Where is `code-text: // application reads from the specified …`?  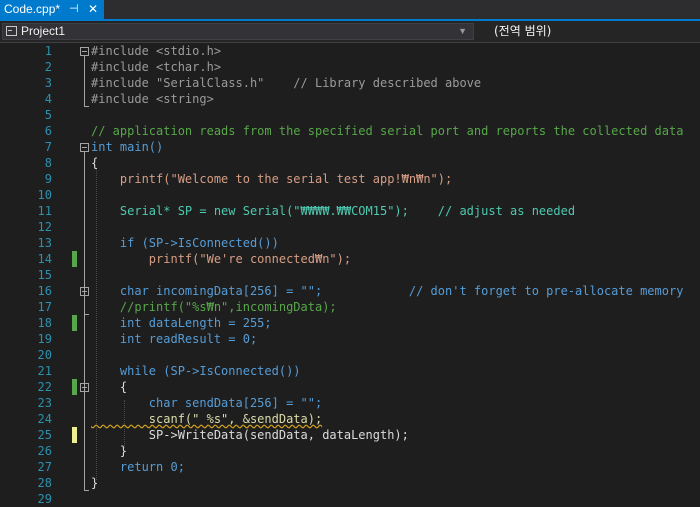 code-text: // application reads from the specified … is located at coordinates (387, 131).